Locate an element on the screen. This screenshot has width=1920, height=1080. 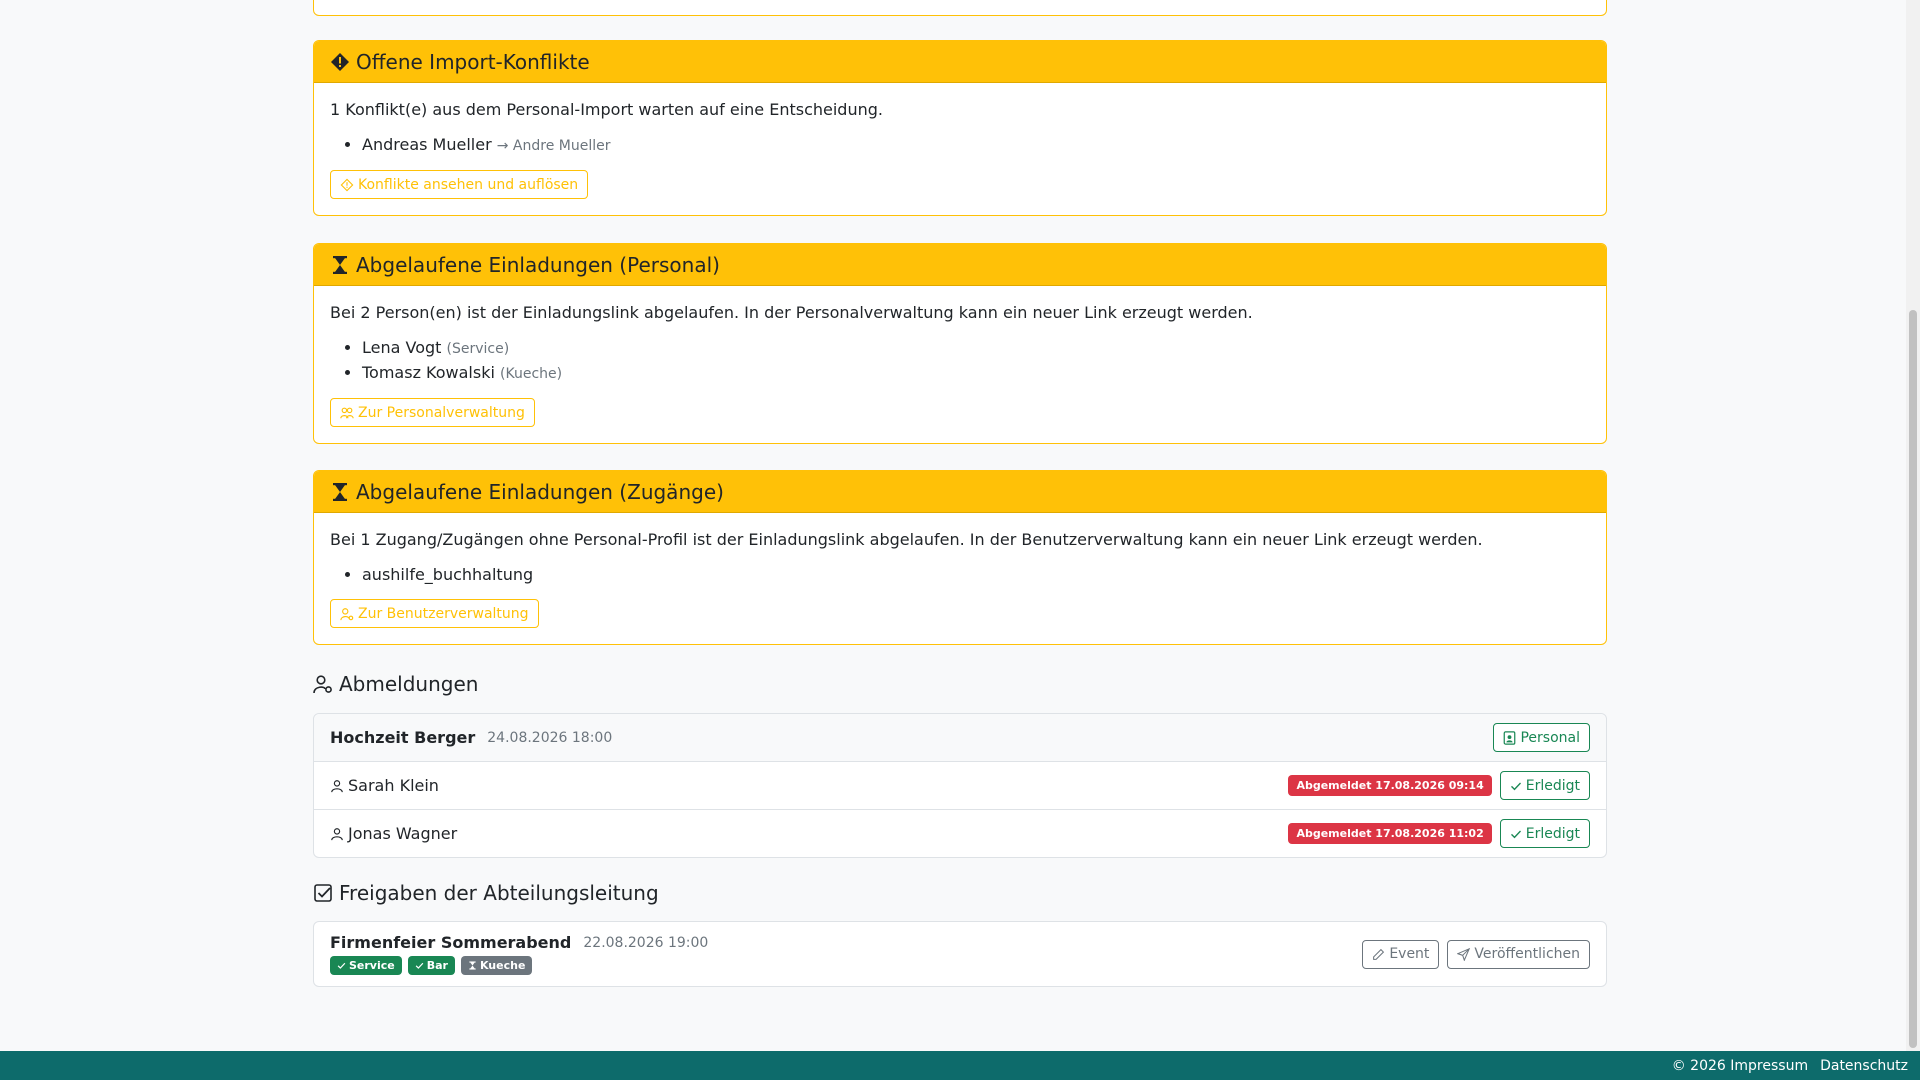
pencil-icon is located at coordinates (1378, 954).